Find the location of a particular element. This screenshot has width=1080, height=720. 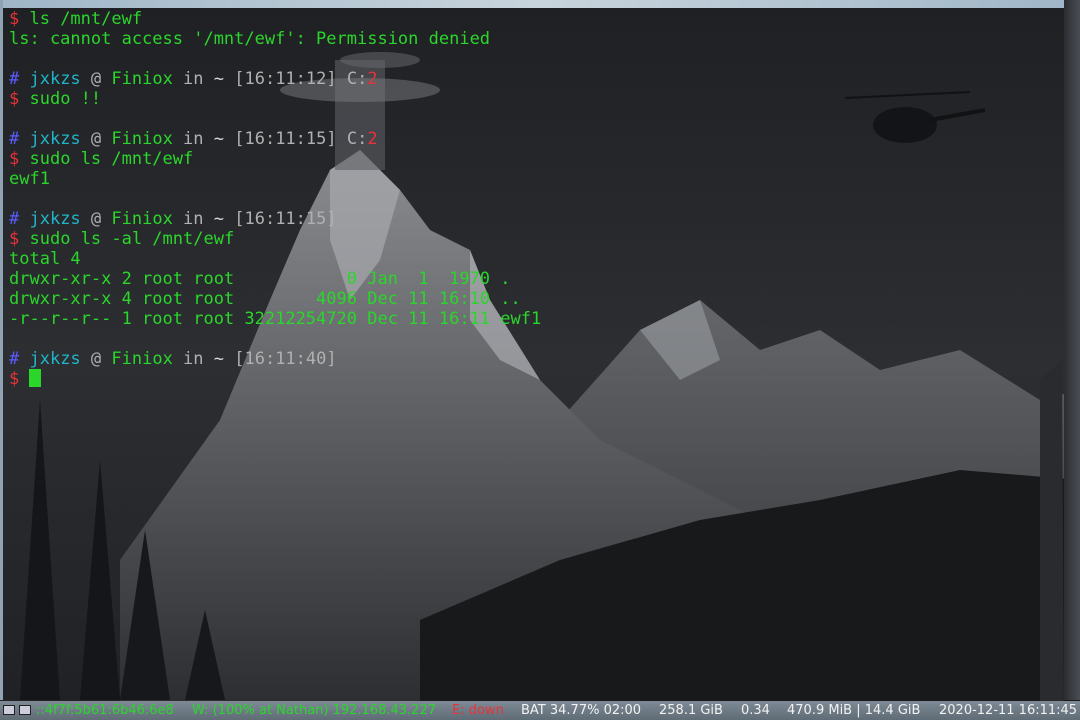

status-ipv6: ::4f7f:5b61:6b46:6e8 is located at coordinates (105, 710).